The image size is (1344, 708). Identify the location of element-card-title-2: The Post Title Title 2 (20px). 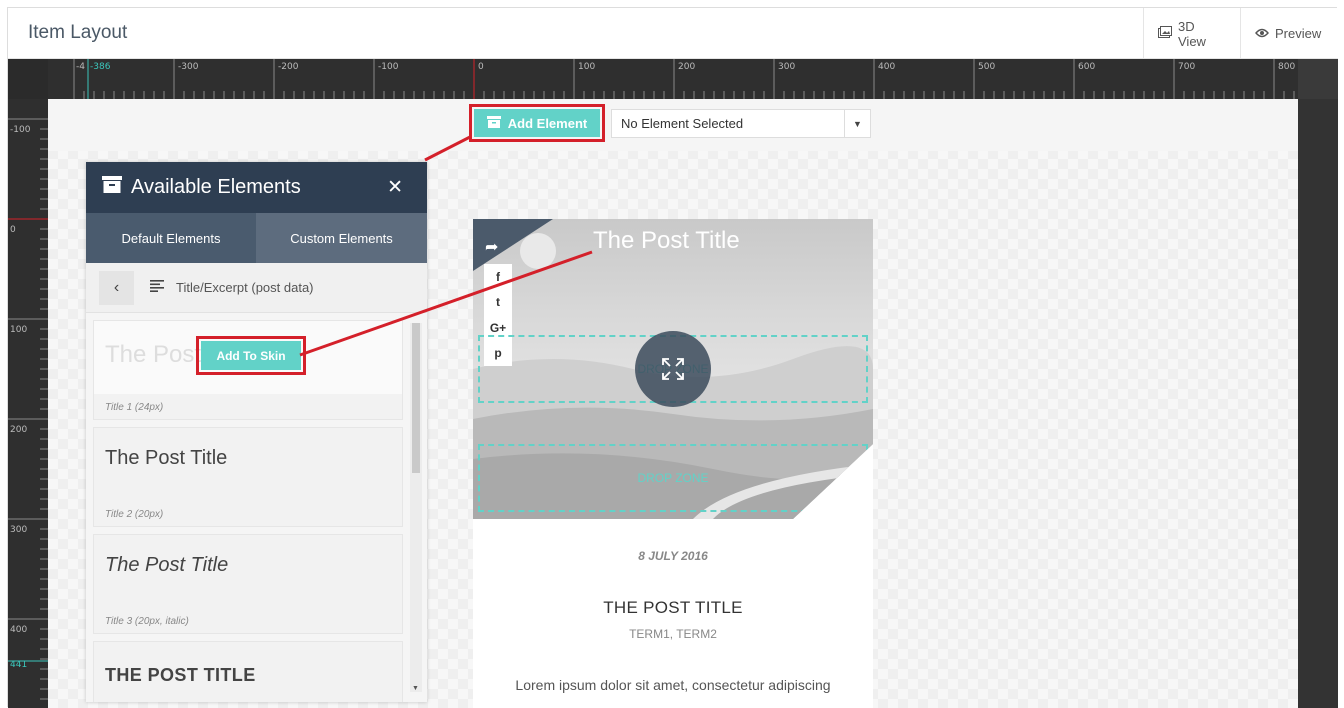
(248, 477).